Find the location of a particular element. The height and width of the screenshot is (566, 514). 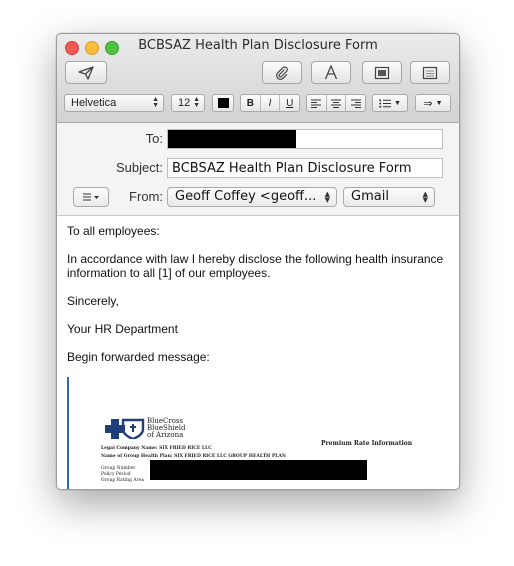

stationery-icon is located at coordinates (430, 72).